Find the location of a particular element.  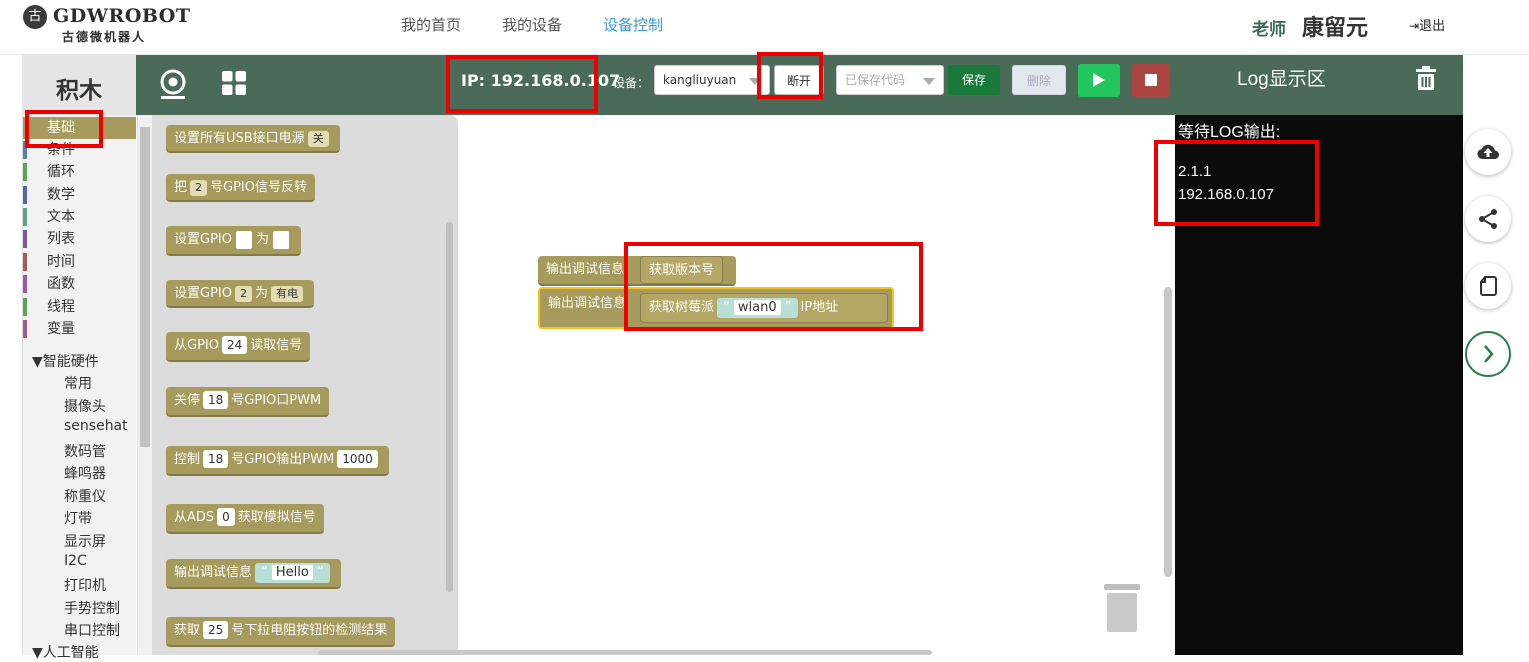

block-read-button: 获取 25 号下拉电阻按钮的检测结果 is located at coordinates (281, 632).